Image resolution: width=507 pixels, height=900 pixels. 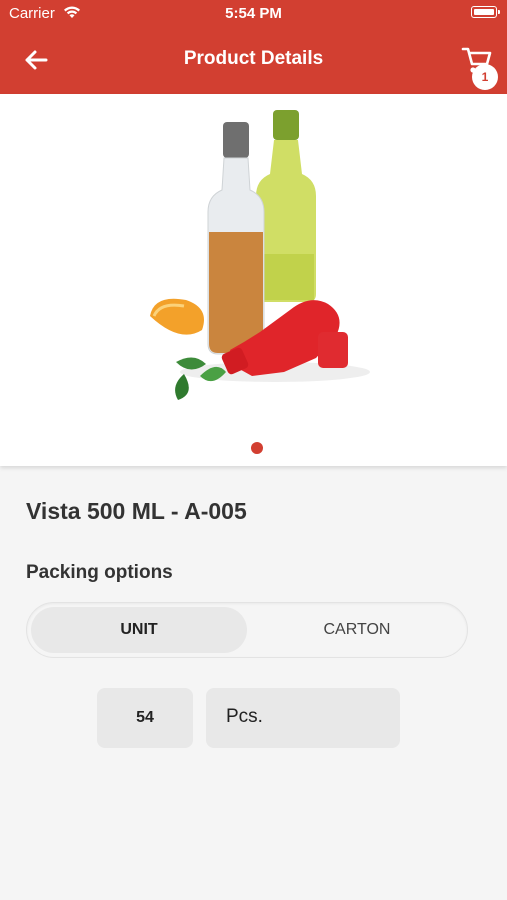 What do you see at coordinates (257, 448) in the screenshot?
I see `carousel-dot-active` at bounding box center [257, 448].